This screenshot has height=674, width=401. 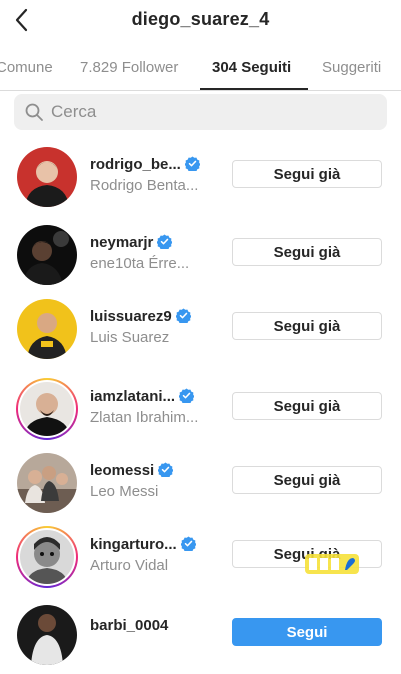 What do you see at coordinates (200, 487) in the screenshot?
I see `list-item: leomessi Leo Messi Segui già` at bounding box center [200, 487].